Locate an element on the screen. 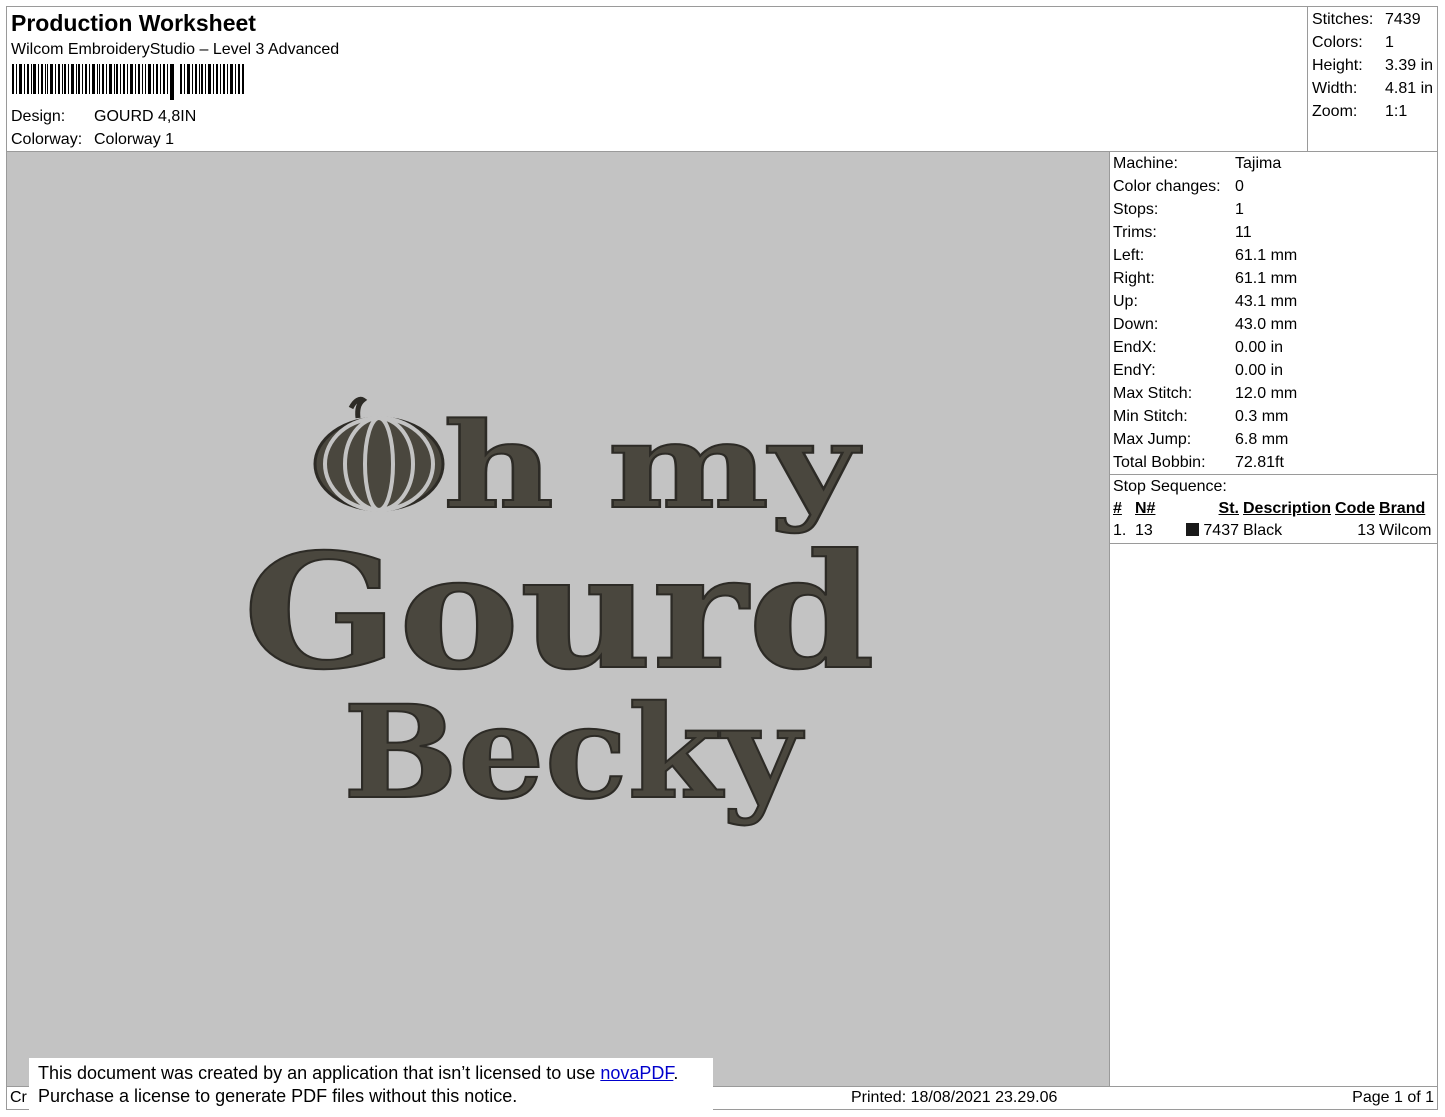 The height and width of the screenshot is (1117, 1445). info-up: Up: 43.1 mm is located at coordinates (1205, 301).